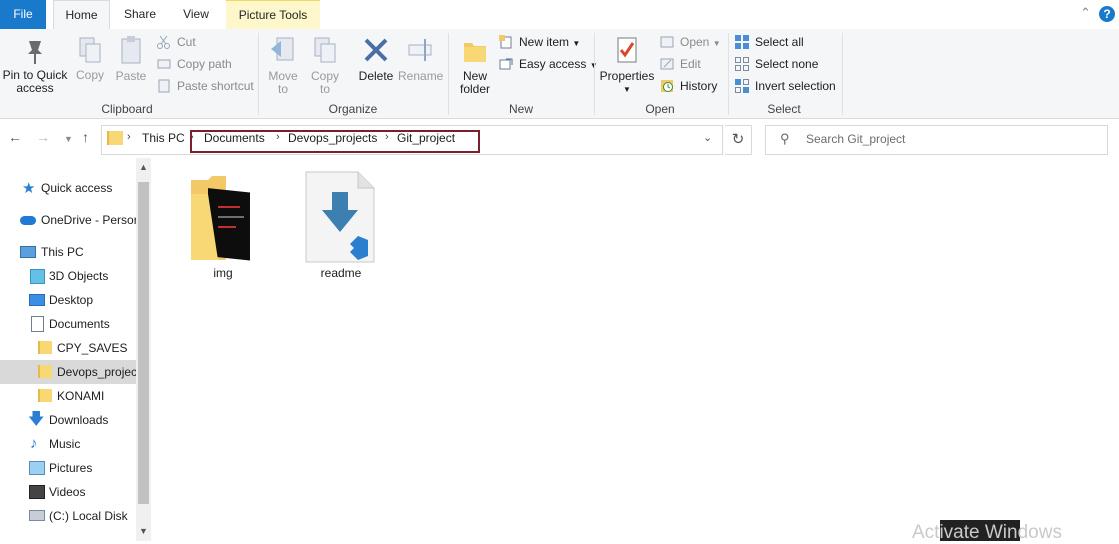 This screenshot has height=544, width=1119. Describe the element at coordinates (71, 468) in the screenshot. I see `sidebar-item-label: Pictures` at that location.